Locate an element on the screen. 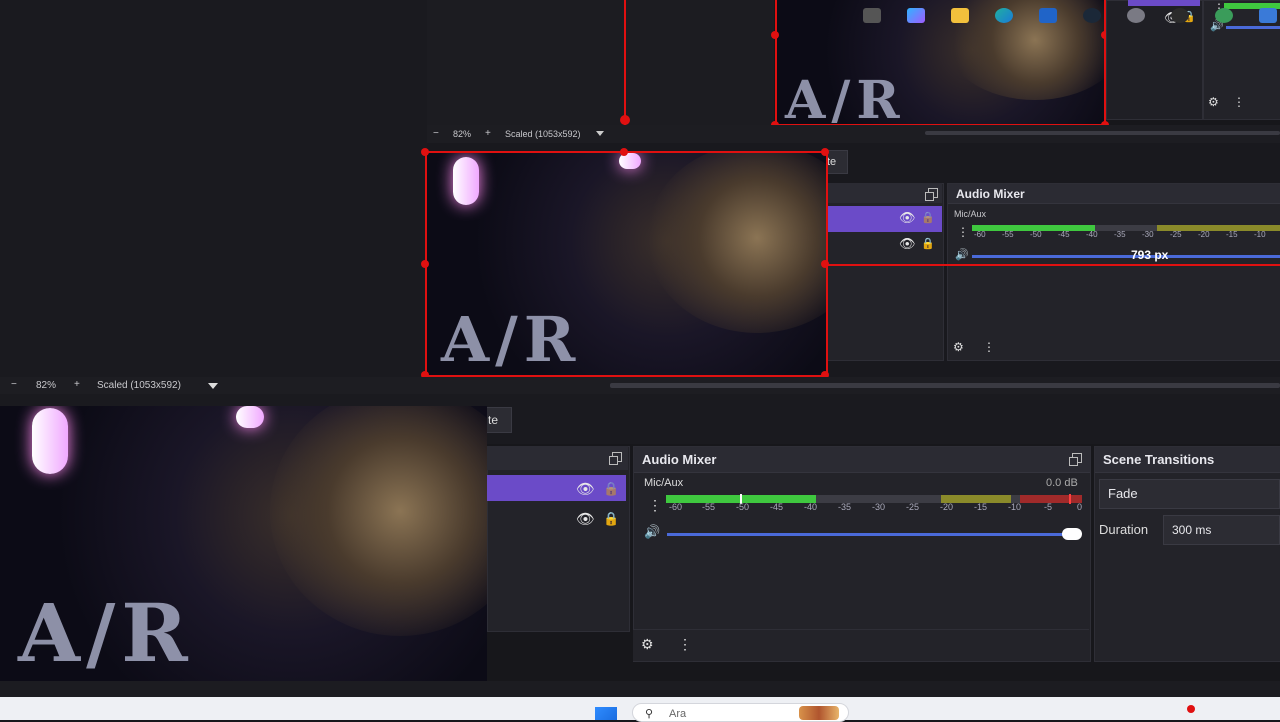 The image size is (1280, 722). tab-button-fragment: te is located at coordinates (498, 420).